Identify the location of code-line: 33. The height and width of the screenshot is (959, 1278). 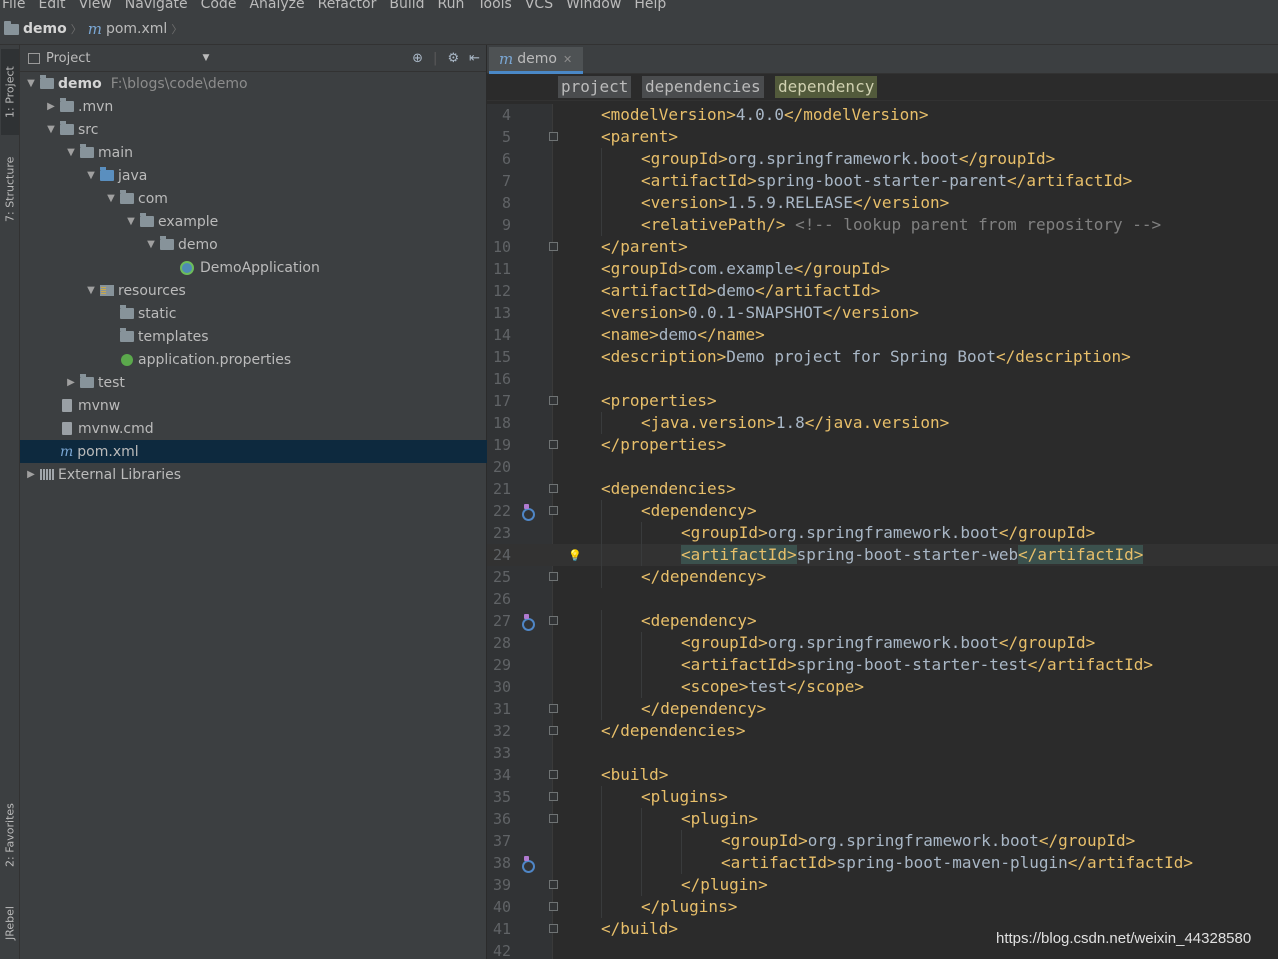
(882, 753).